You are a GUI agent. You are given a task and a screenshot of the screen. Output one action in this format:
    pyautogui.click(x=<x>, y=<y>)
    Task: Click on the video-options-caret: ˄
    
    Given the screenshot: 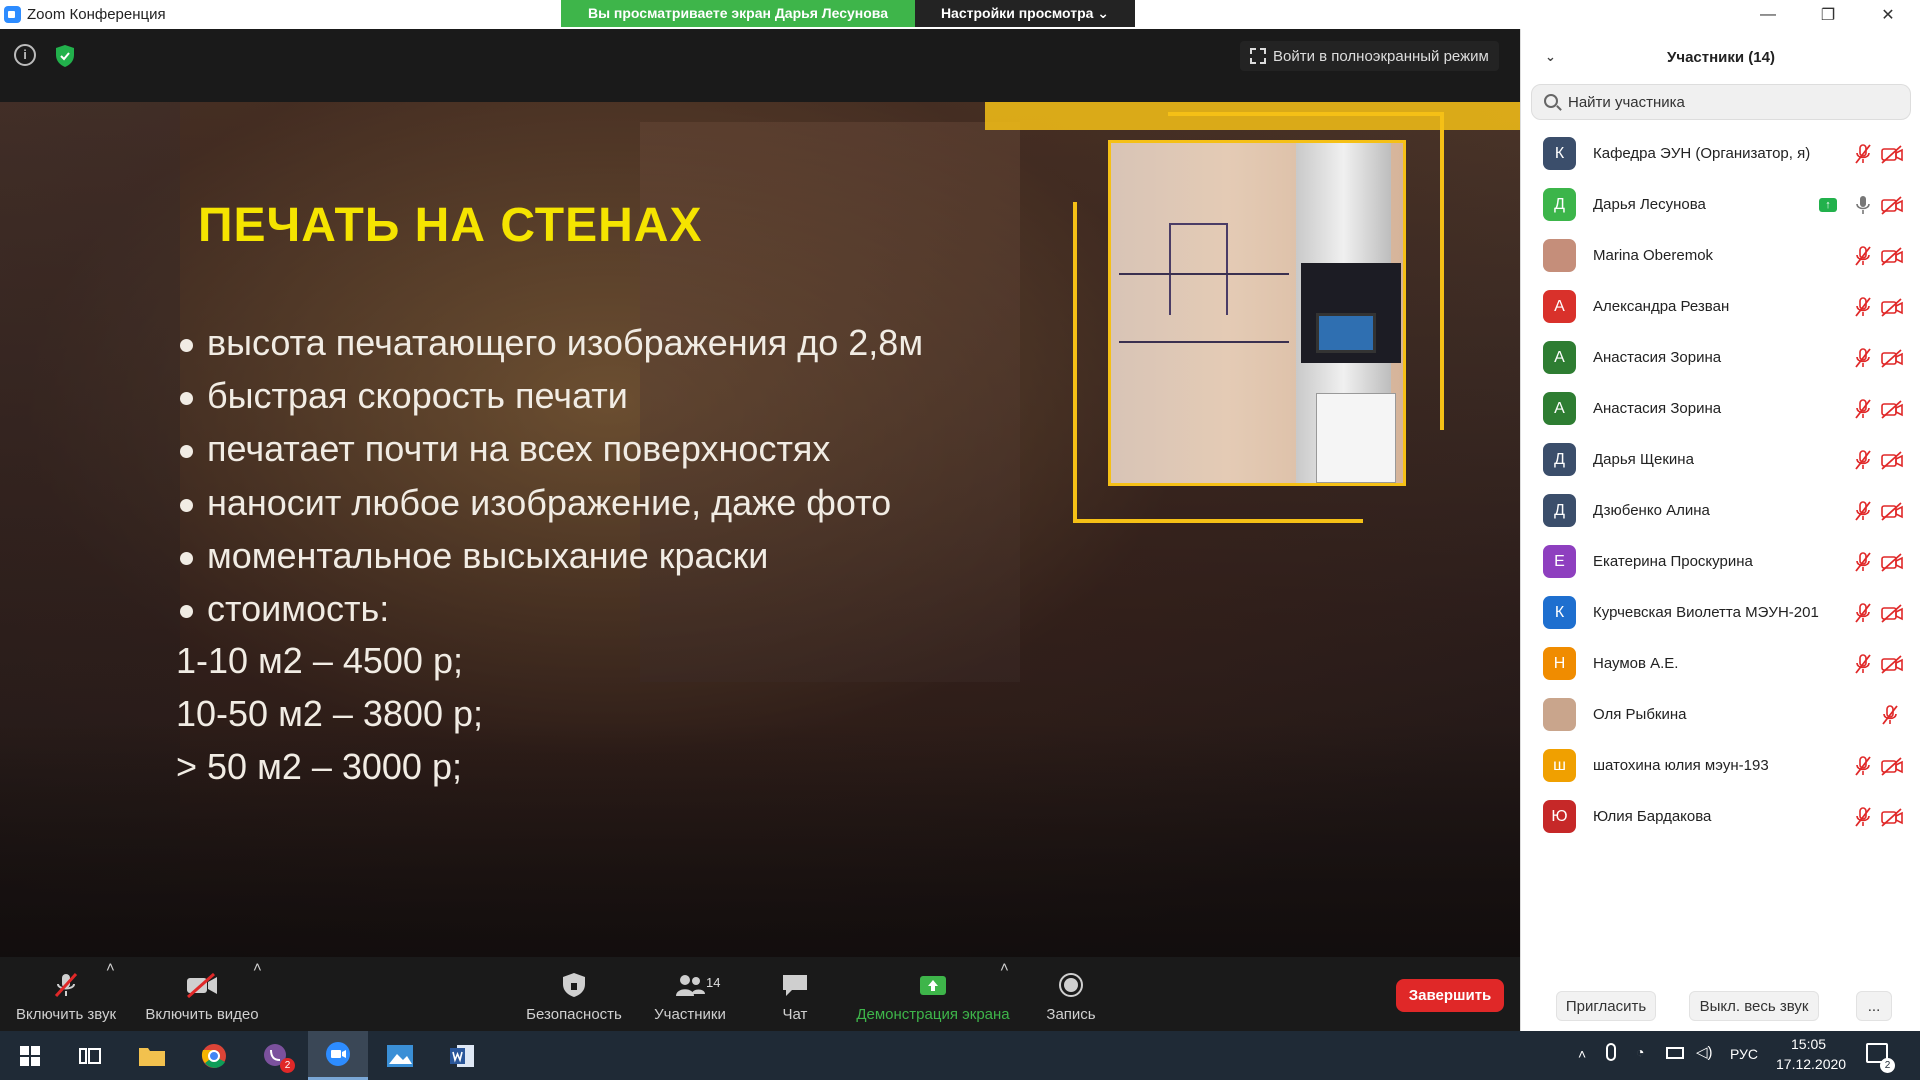 What is the action you would take?
    pyautogui.click(x=257, y=967)
    